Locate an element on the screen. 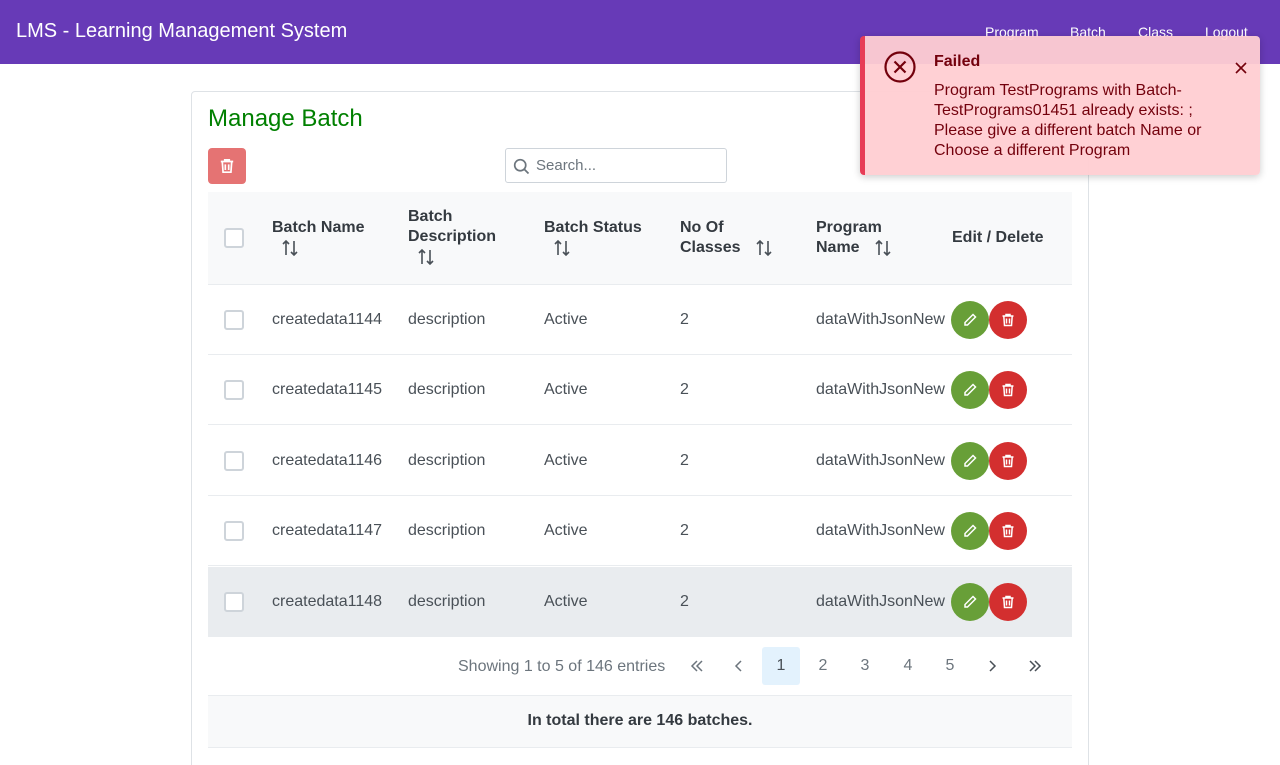 The width and height of the screenshot is (1280, 765). col-batch-description: Batch Description is located at coordinates (452, 237).